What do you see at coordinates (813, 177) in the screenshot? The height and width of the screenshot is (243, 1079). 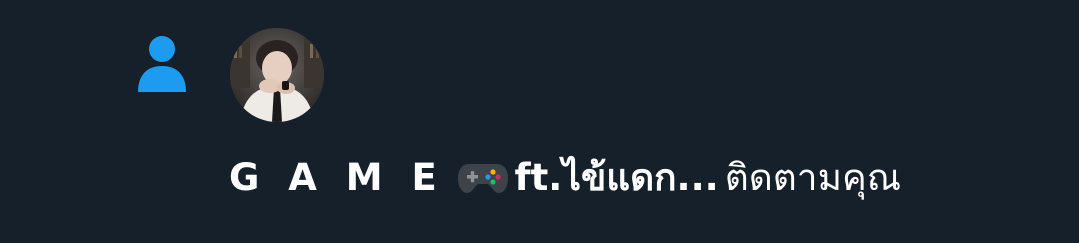 I see `follow-action-text: ติดตามคุณ` at bounding box center [813, 177].